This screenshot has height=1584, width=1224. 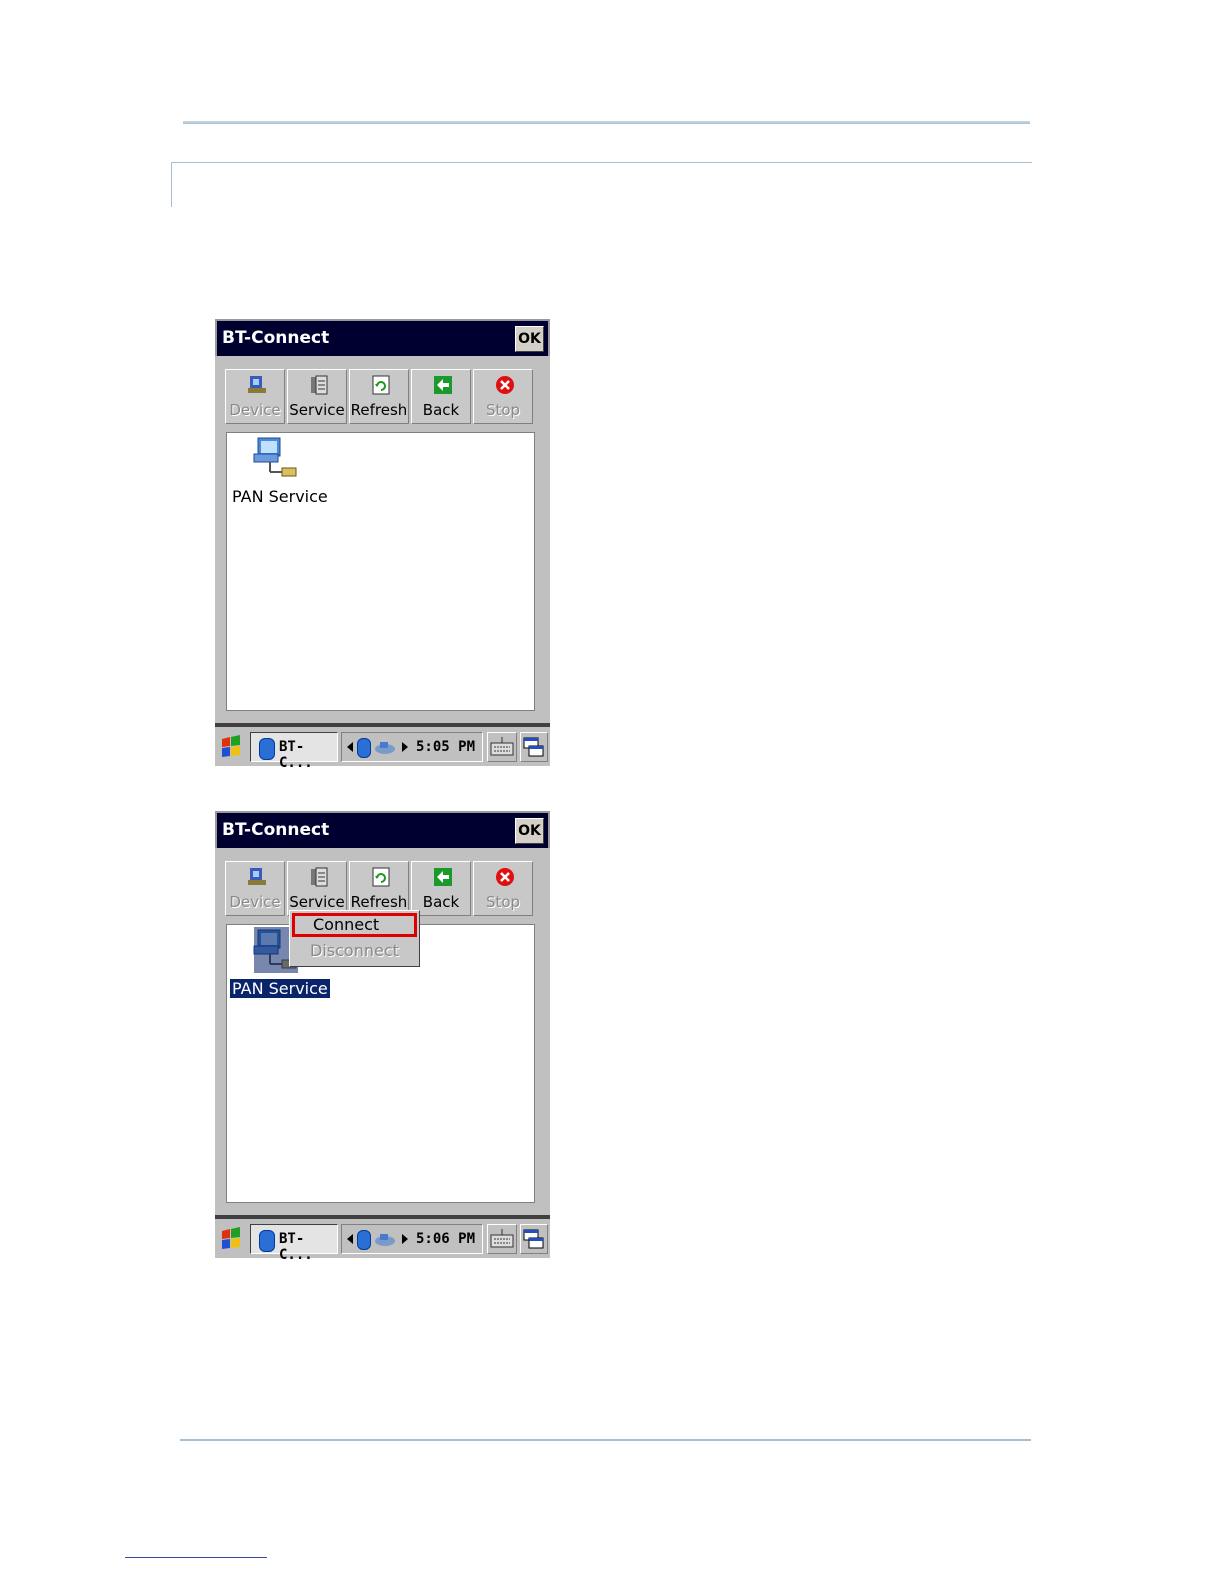 I want to click on clock: 5:05 PM, so click(x=445, y=747).